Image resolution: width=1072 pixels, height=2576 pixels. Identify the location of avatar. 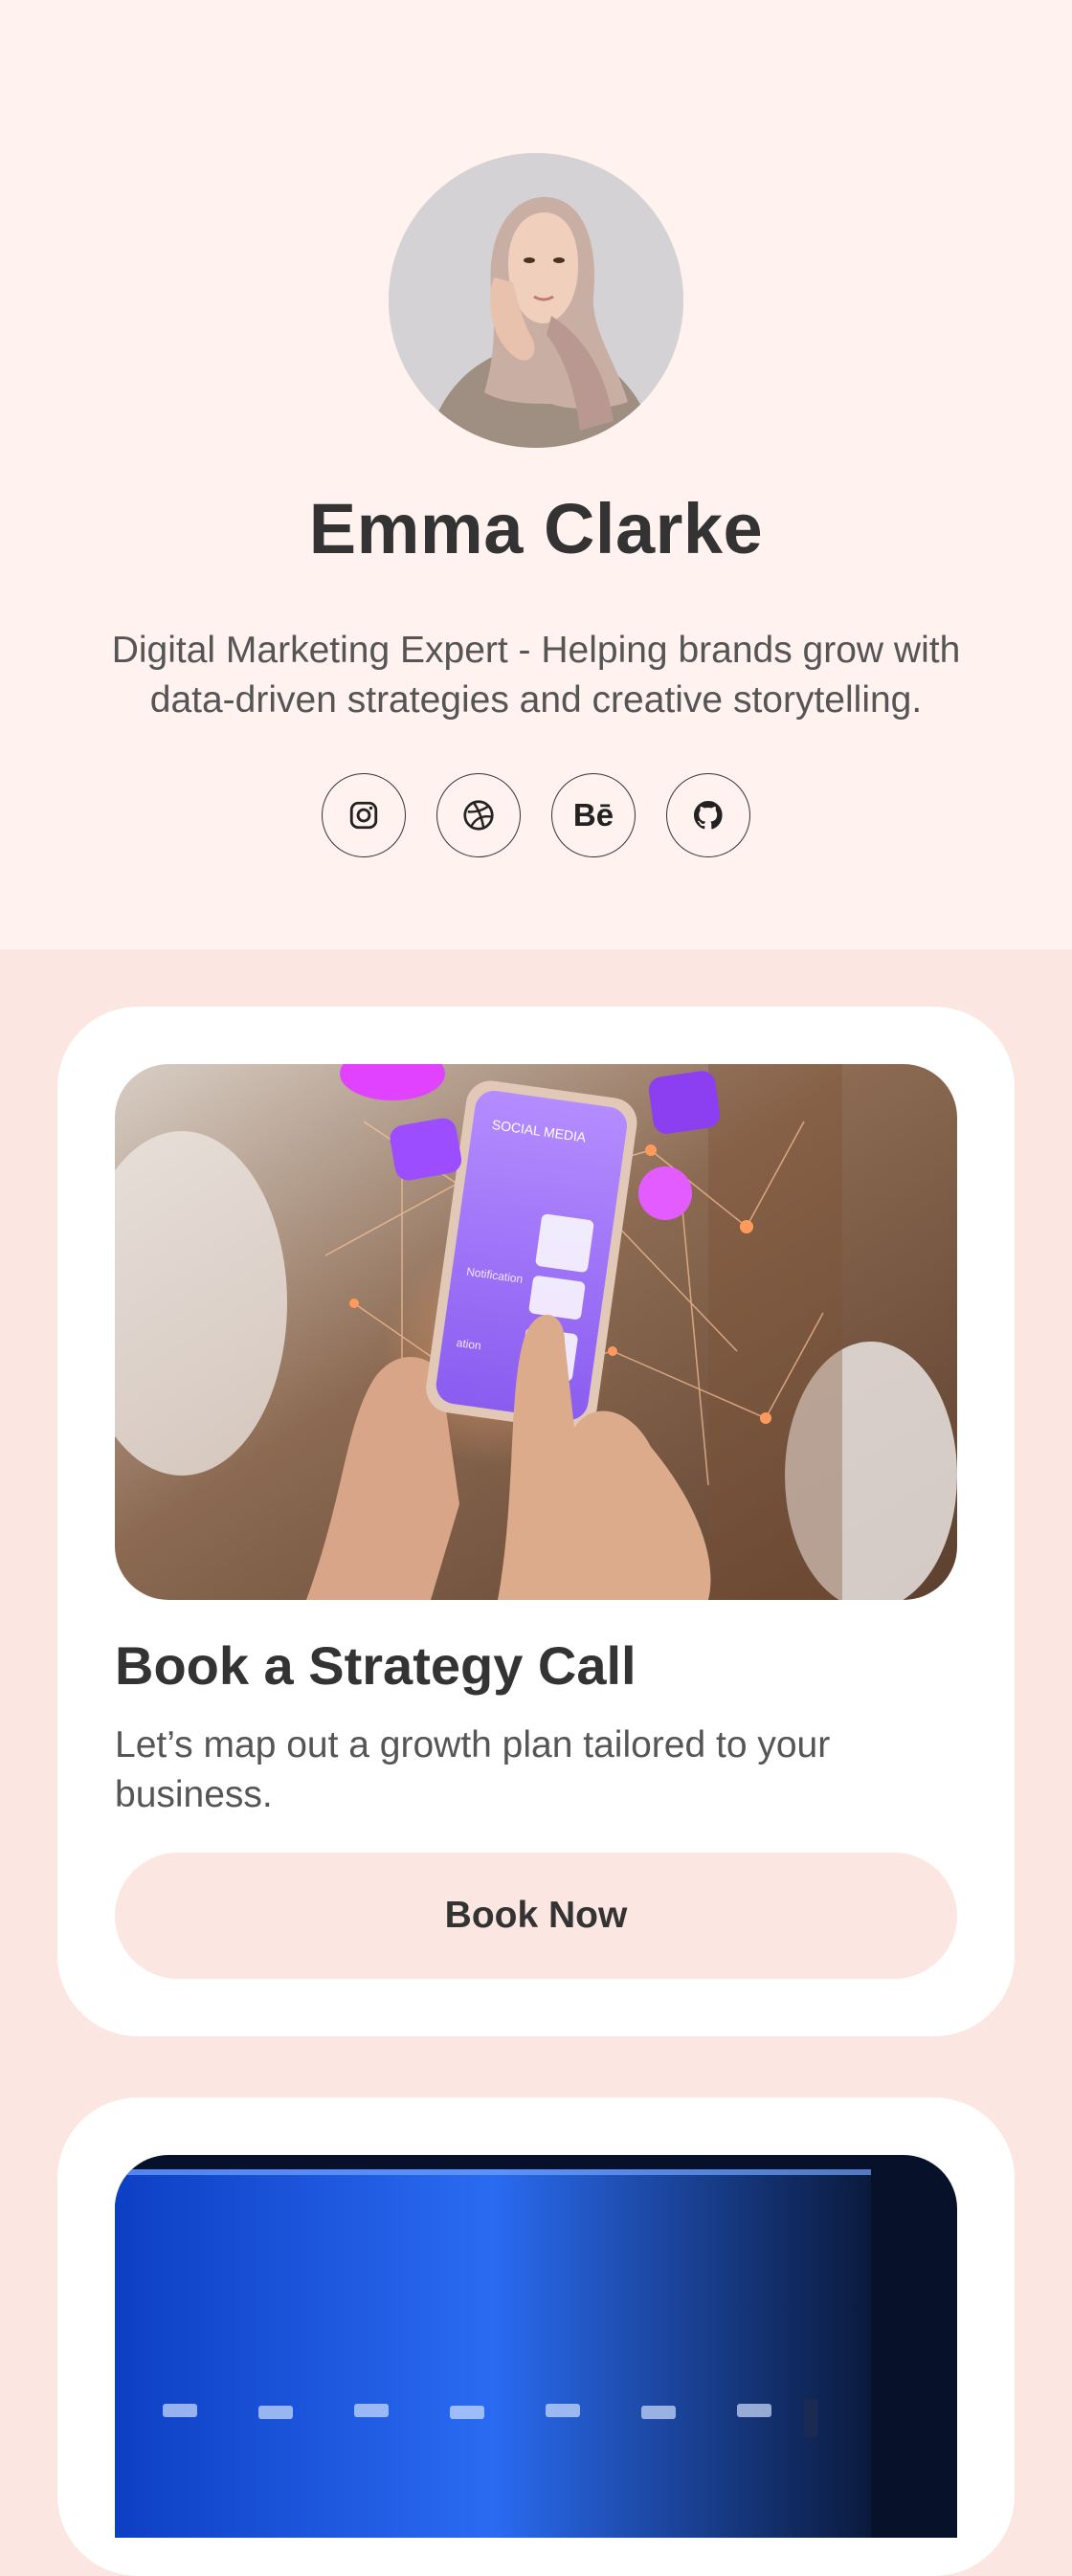
(536, 300).